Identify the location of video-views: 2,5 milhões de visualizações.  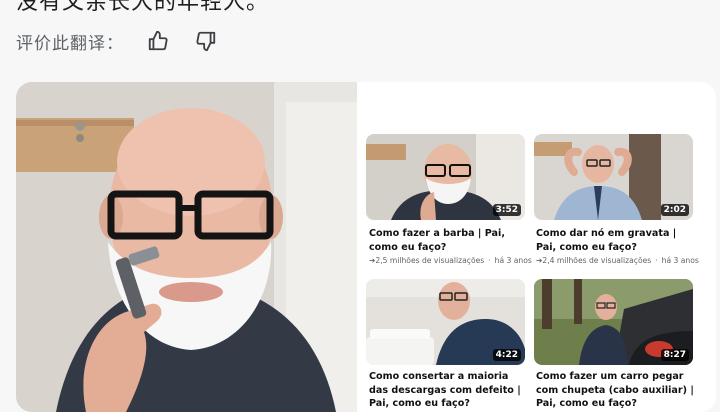
(430, 260).